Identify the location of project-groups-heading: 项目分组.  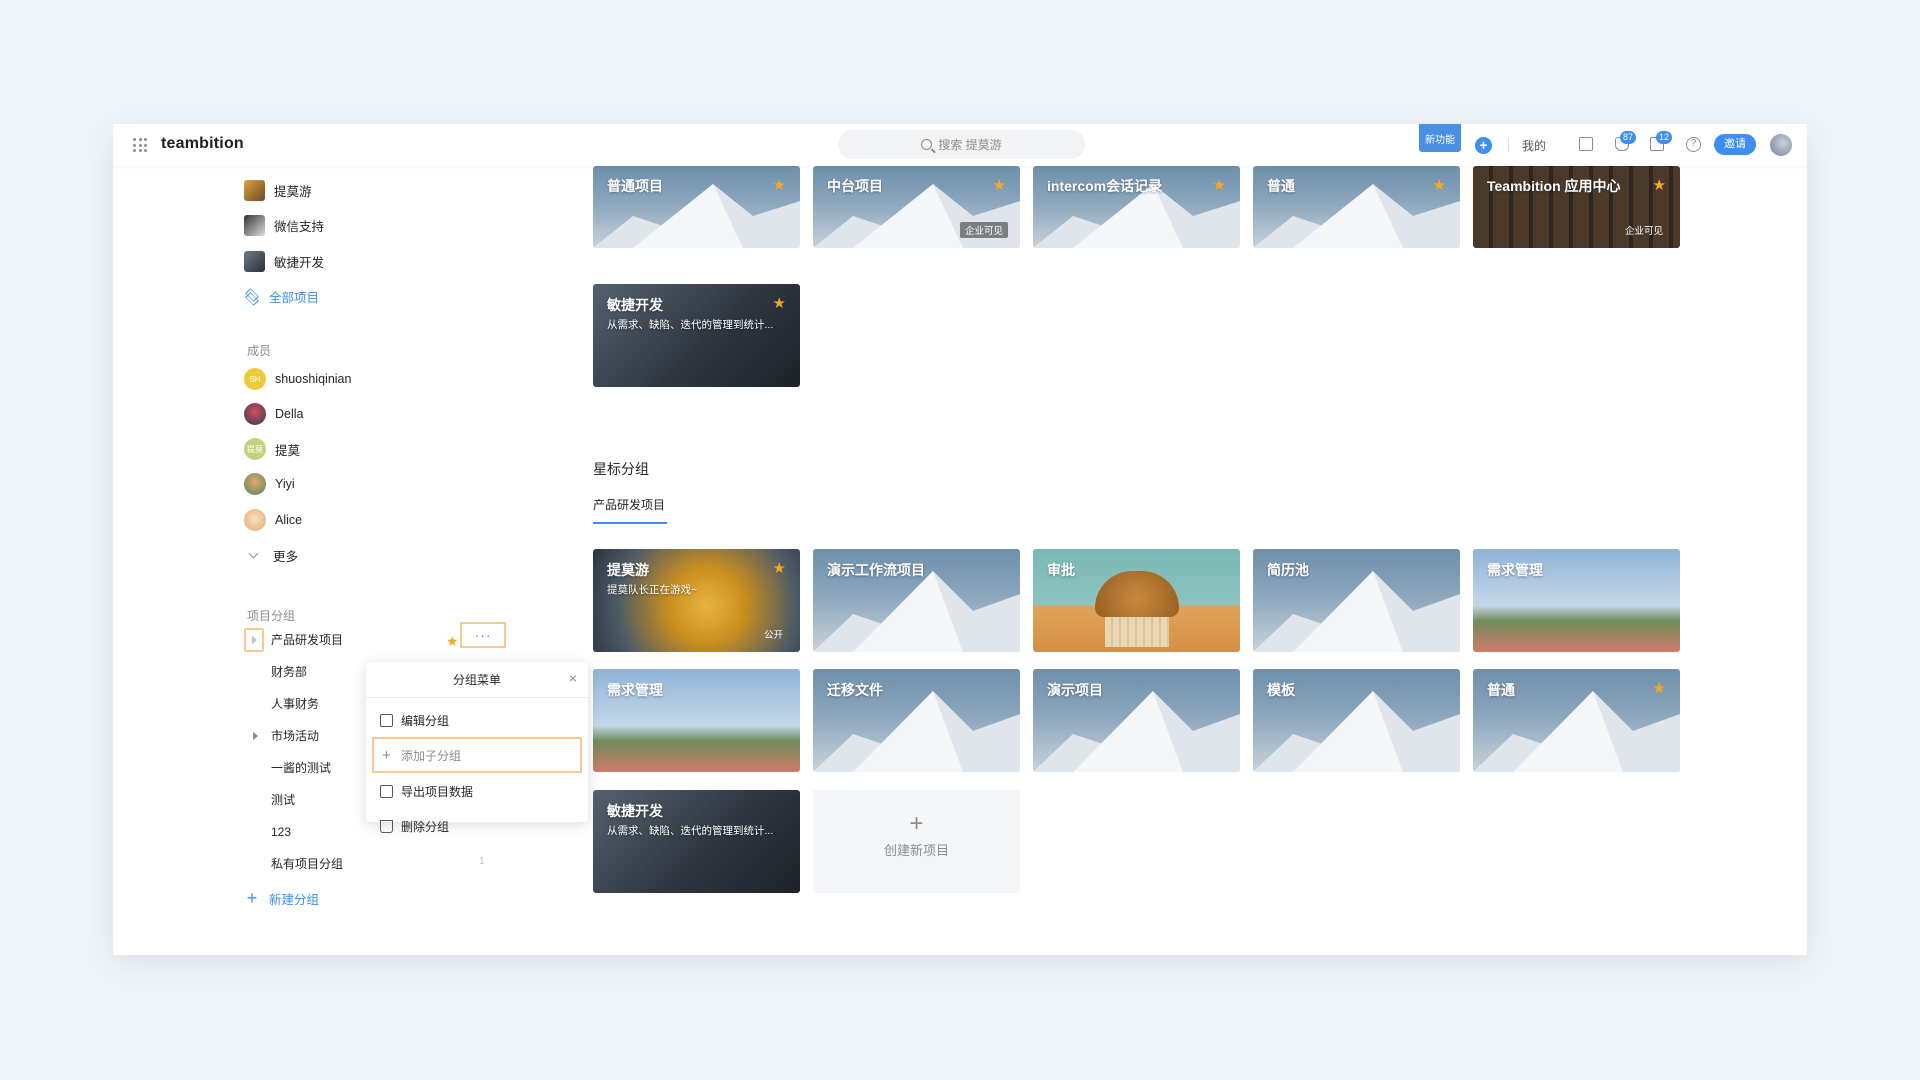
(271, 616).